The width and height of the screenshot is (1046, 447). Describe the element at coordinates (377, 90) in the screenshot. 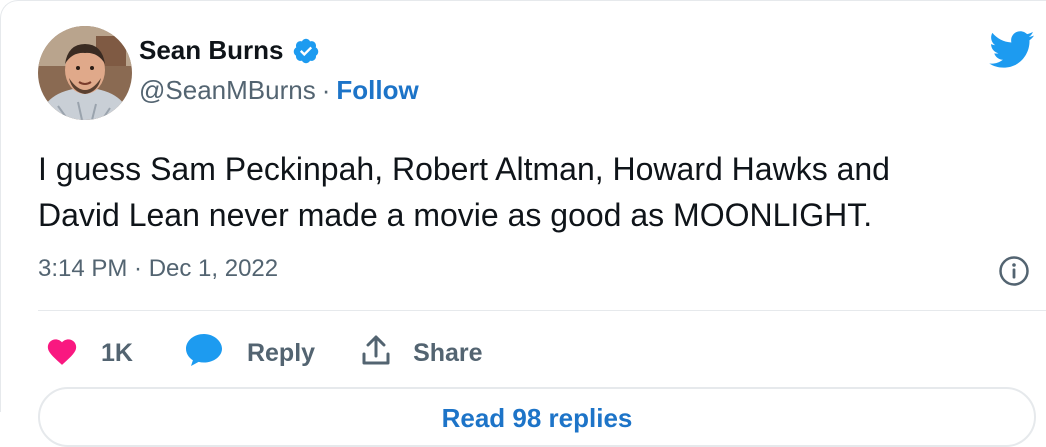

I see `follow-button: Follow` at that location.